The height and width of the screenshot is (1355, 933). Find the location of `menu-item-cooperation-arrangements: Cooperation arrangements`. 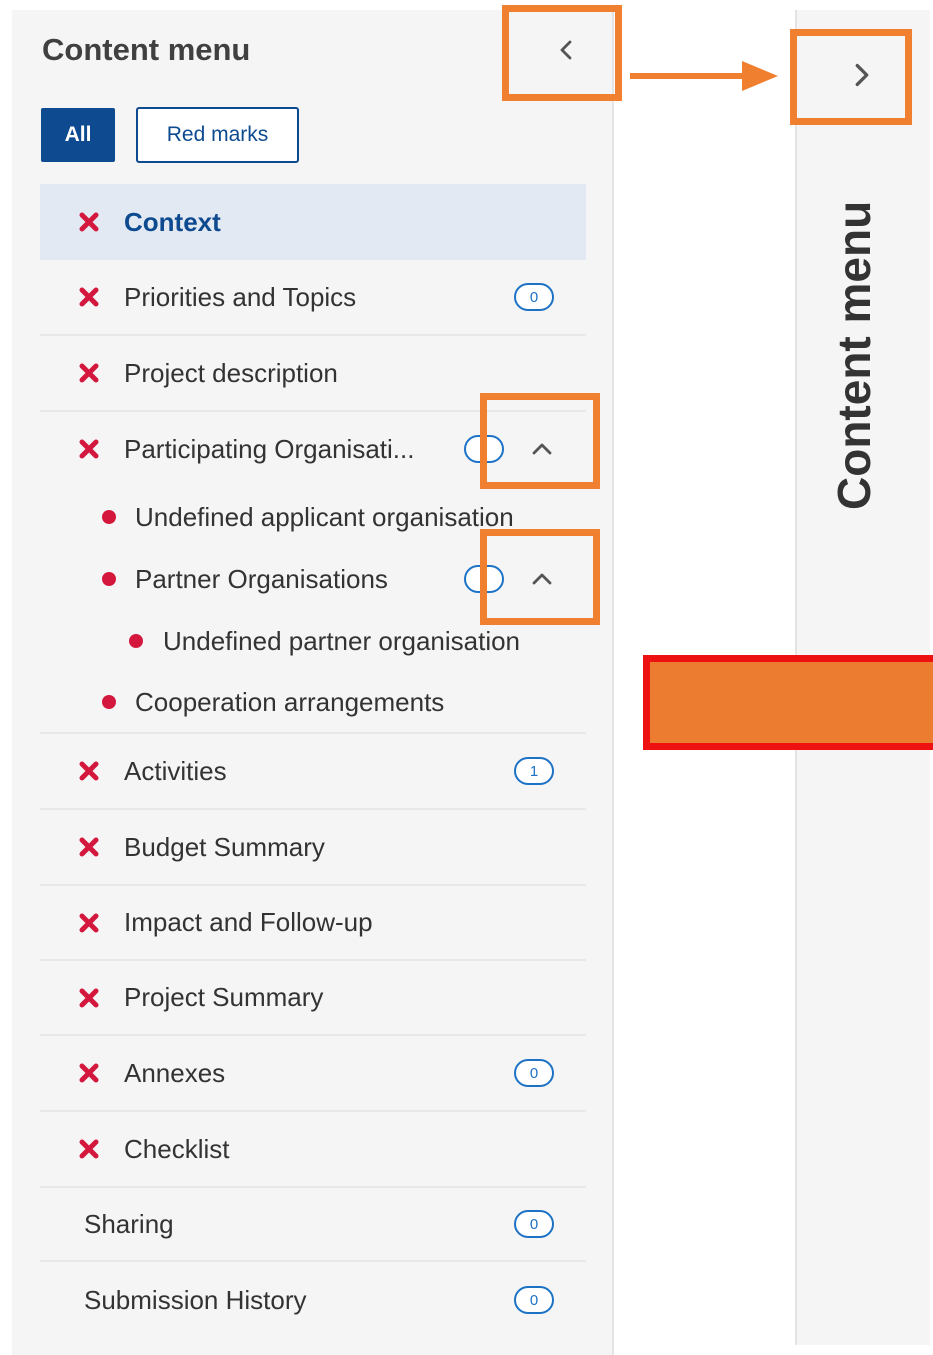

menu-item-cooperation-arrangements: Cooperation arrangements is located at coordinates (313, 703).